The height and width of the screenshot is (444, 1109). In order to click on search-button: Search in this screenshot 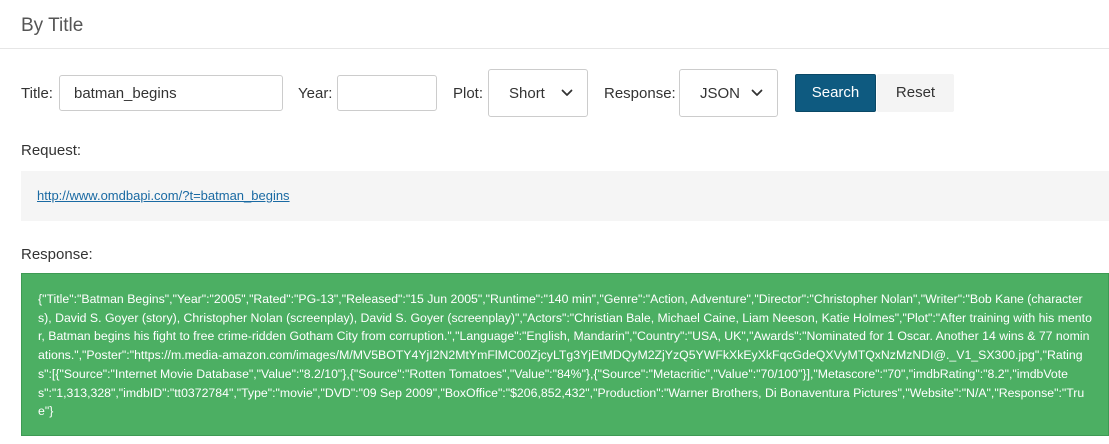, I will do `click(835, 93)`.